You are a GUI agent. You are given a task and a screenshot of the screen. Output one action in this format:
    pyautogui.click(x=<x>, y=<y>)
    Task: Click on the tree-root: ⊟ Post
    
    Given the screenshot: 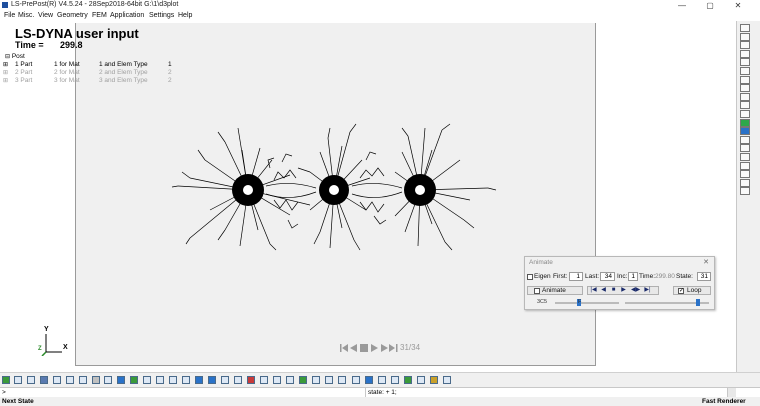 What is the action you would take?
    pyautogui.click(x=15, y=56)
    